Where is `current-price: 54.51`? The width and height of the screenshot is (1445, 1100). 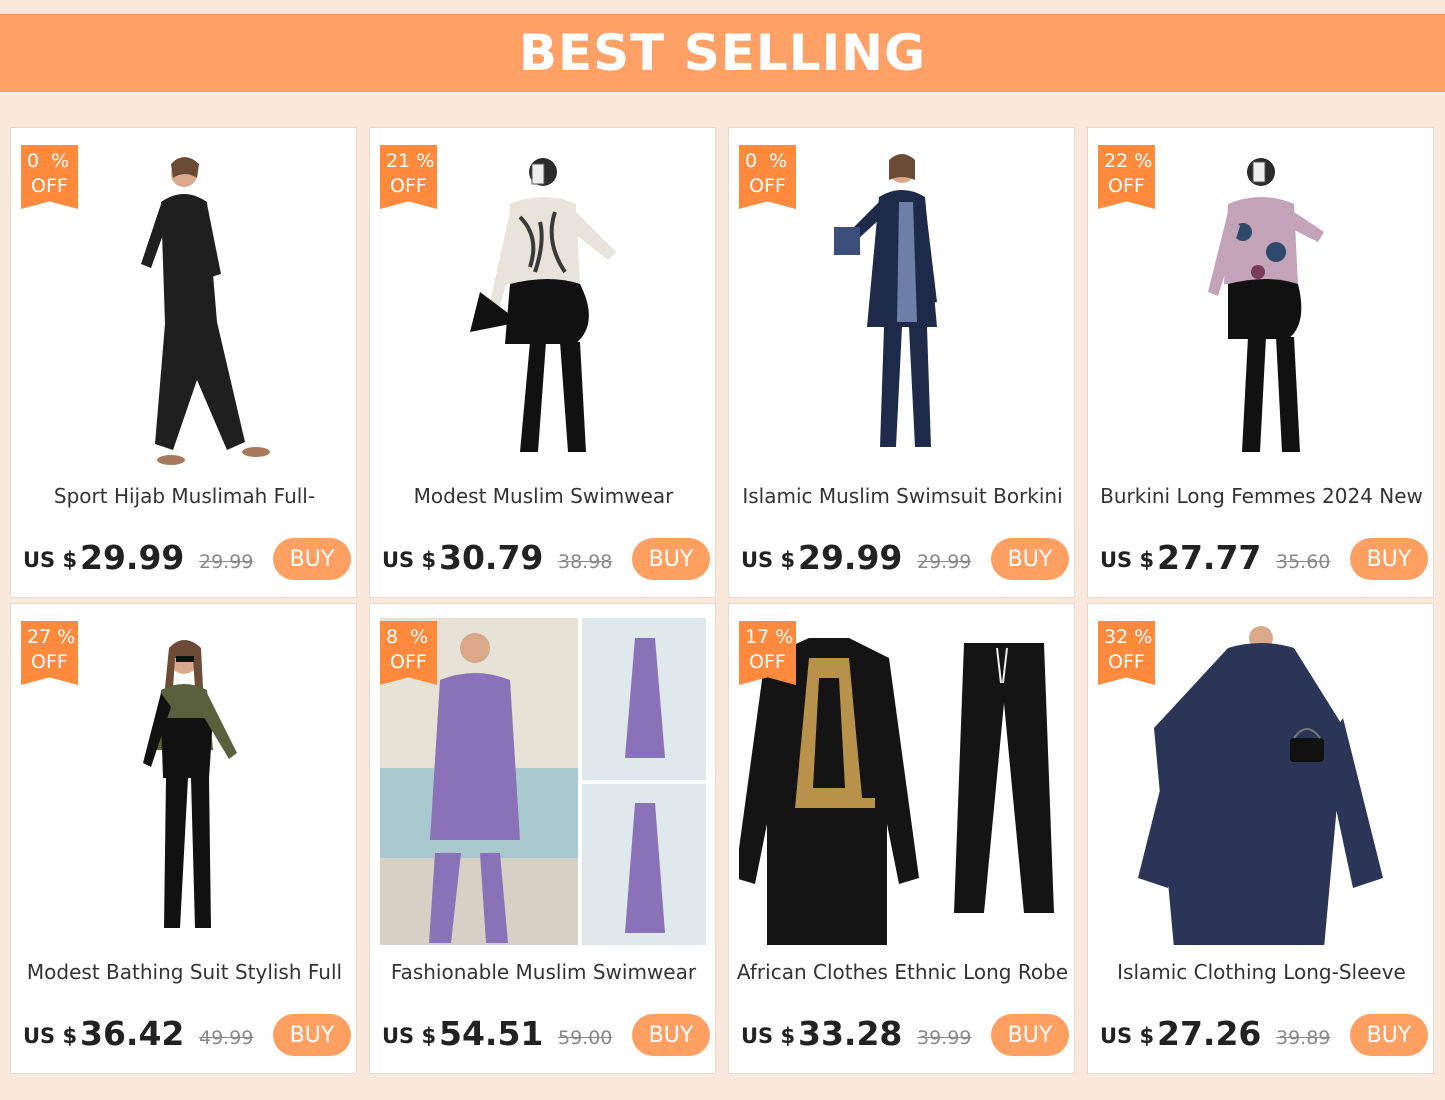 current-price: 54.51 is located at coordinates (491, 1033).